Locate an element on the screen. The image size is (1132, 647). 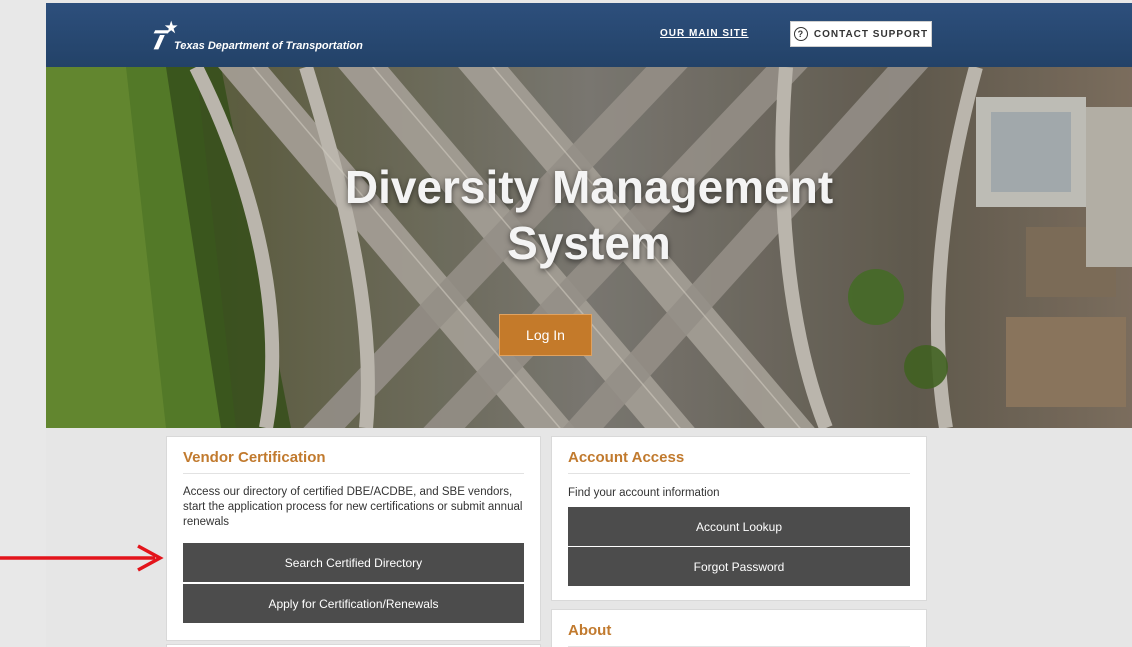
account-access-description: Find your account information is located at coordinates (644, 493).